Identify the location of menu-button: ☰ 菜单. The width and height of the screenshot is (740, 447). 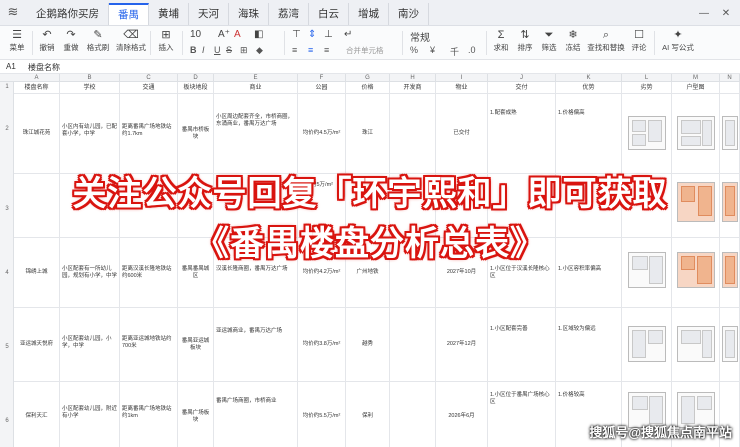
(17, 41).